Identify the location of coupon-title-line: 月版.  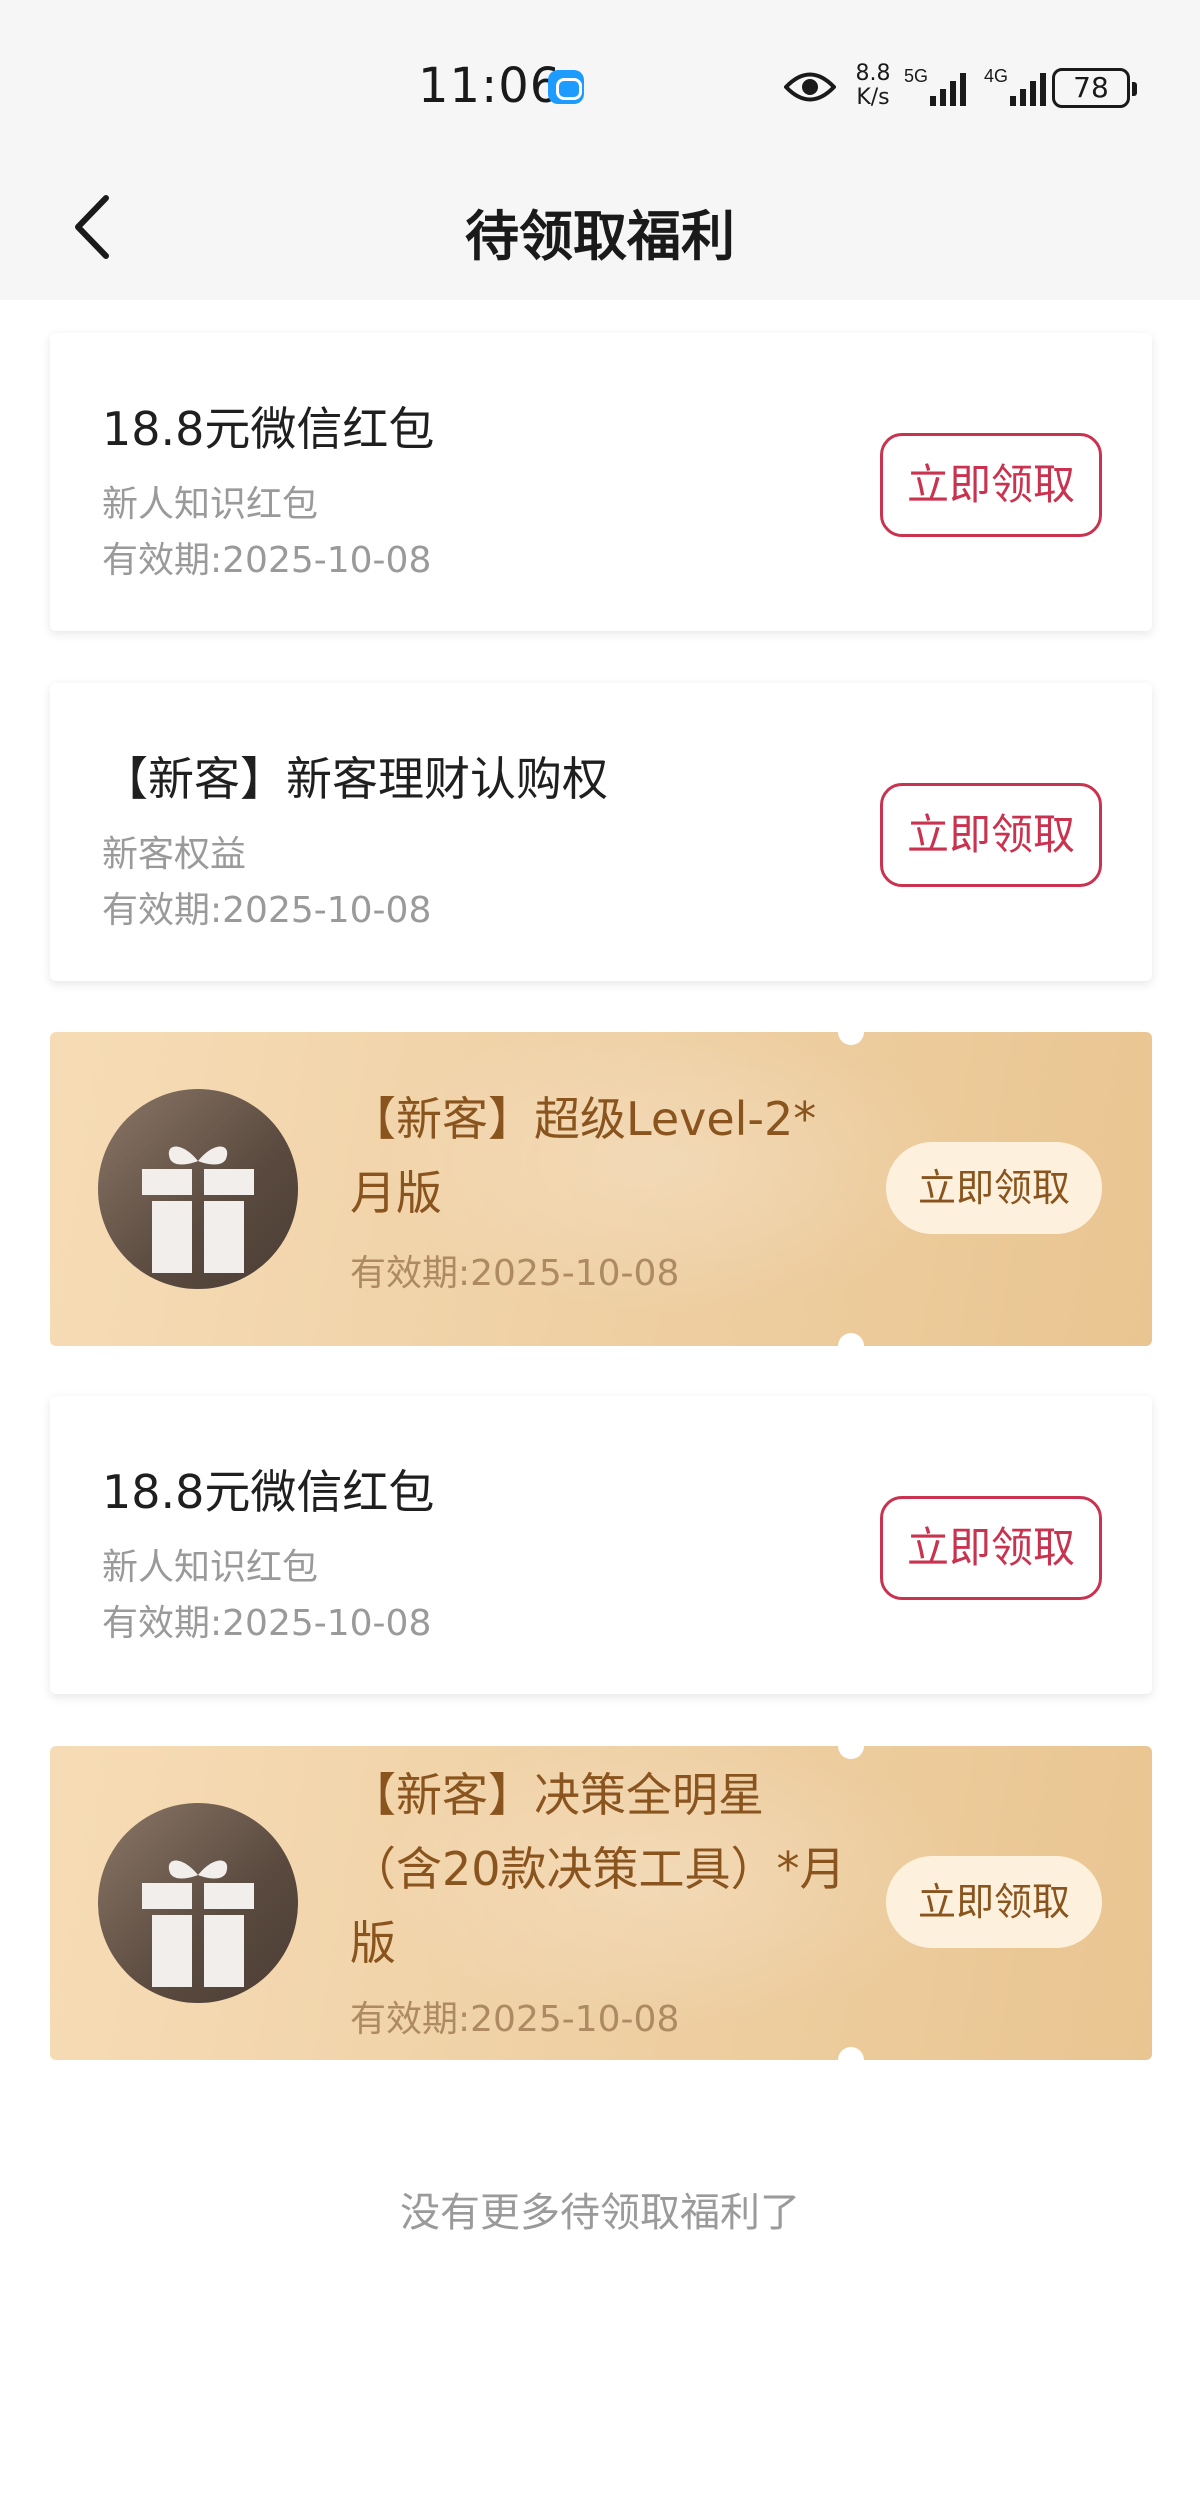
(396, 1193).